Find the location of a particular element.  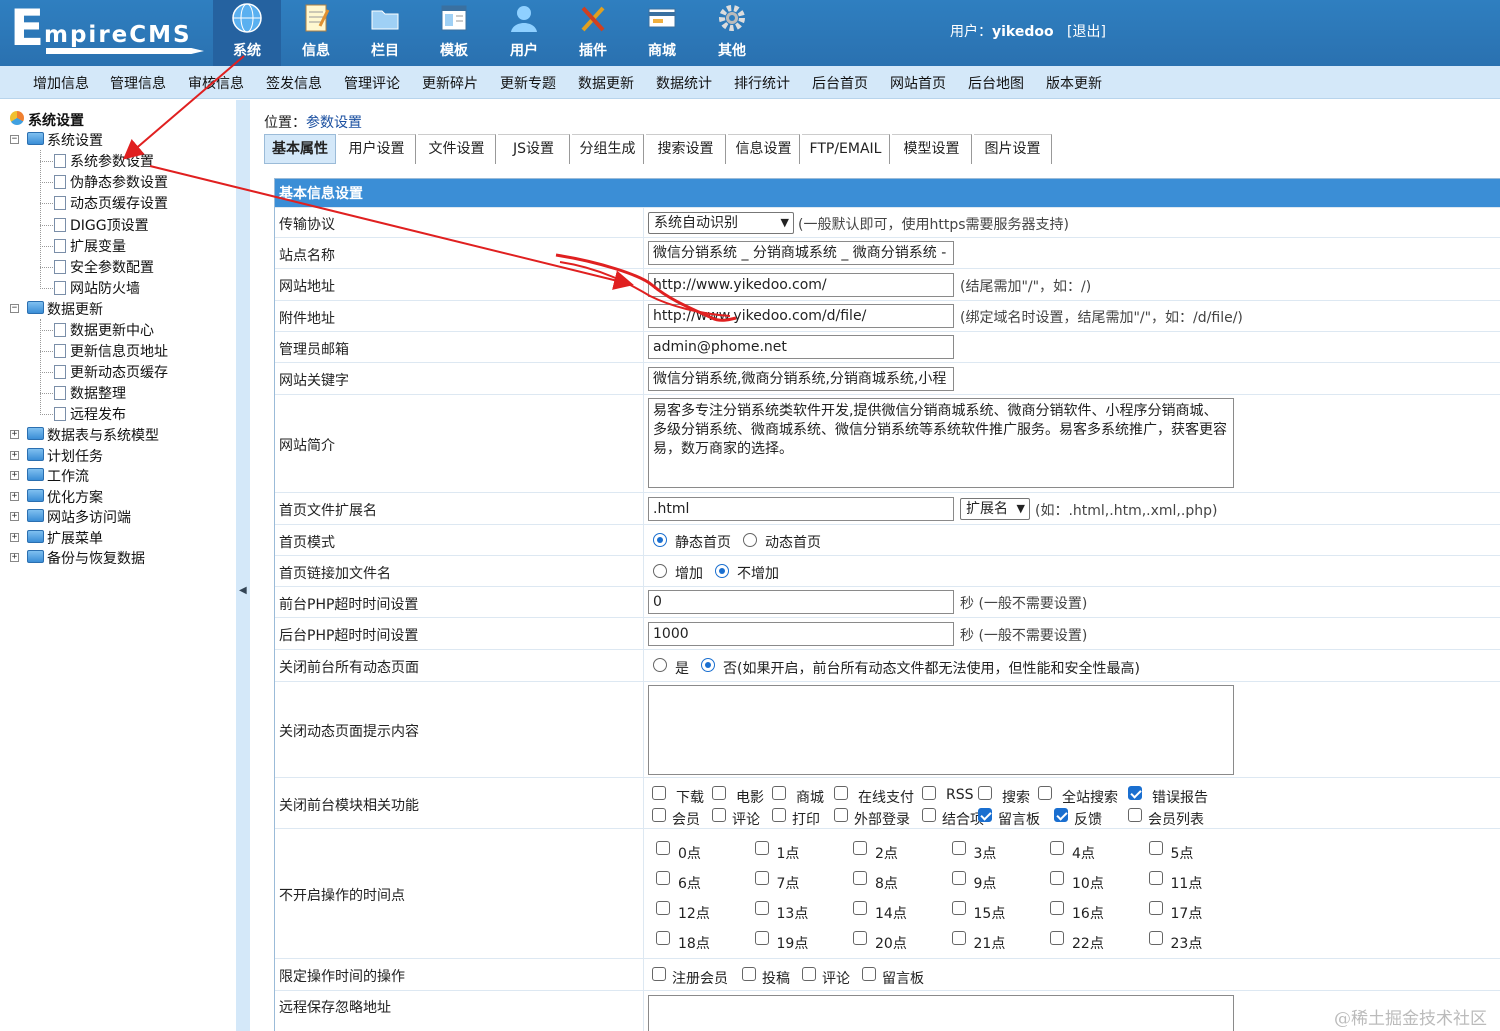

keywords-input: 微信分销系统,微商分销系统,分销商城系统,小程 is located at coordinates (801, 379).